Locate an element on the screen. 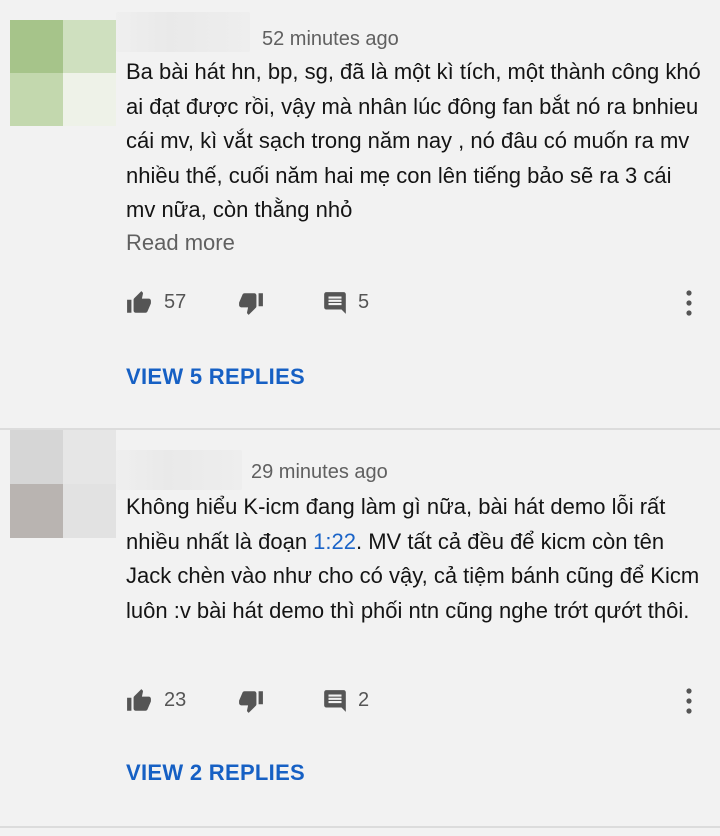 The image size is (720, 836). view-replies-button: VIEW 5 REPLIES is located at coordinates (215, 377).